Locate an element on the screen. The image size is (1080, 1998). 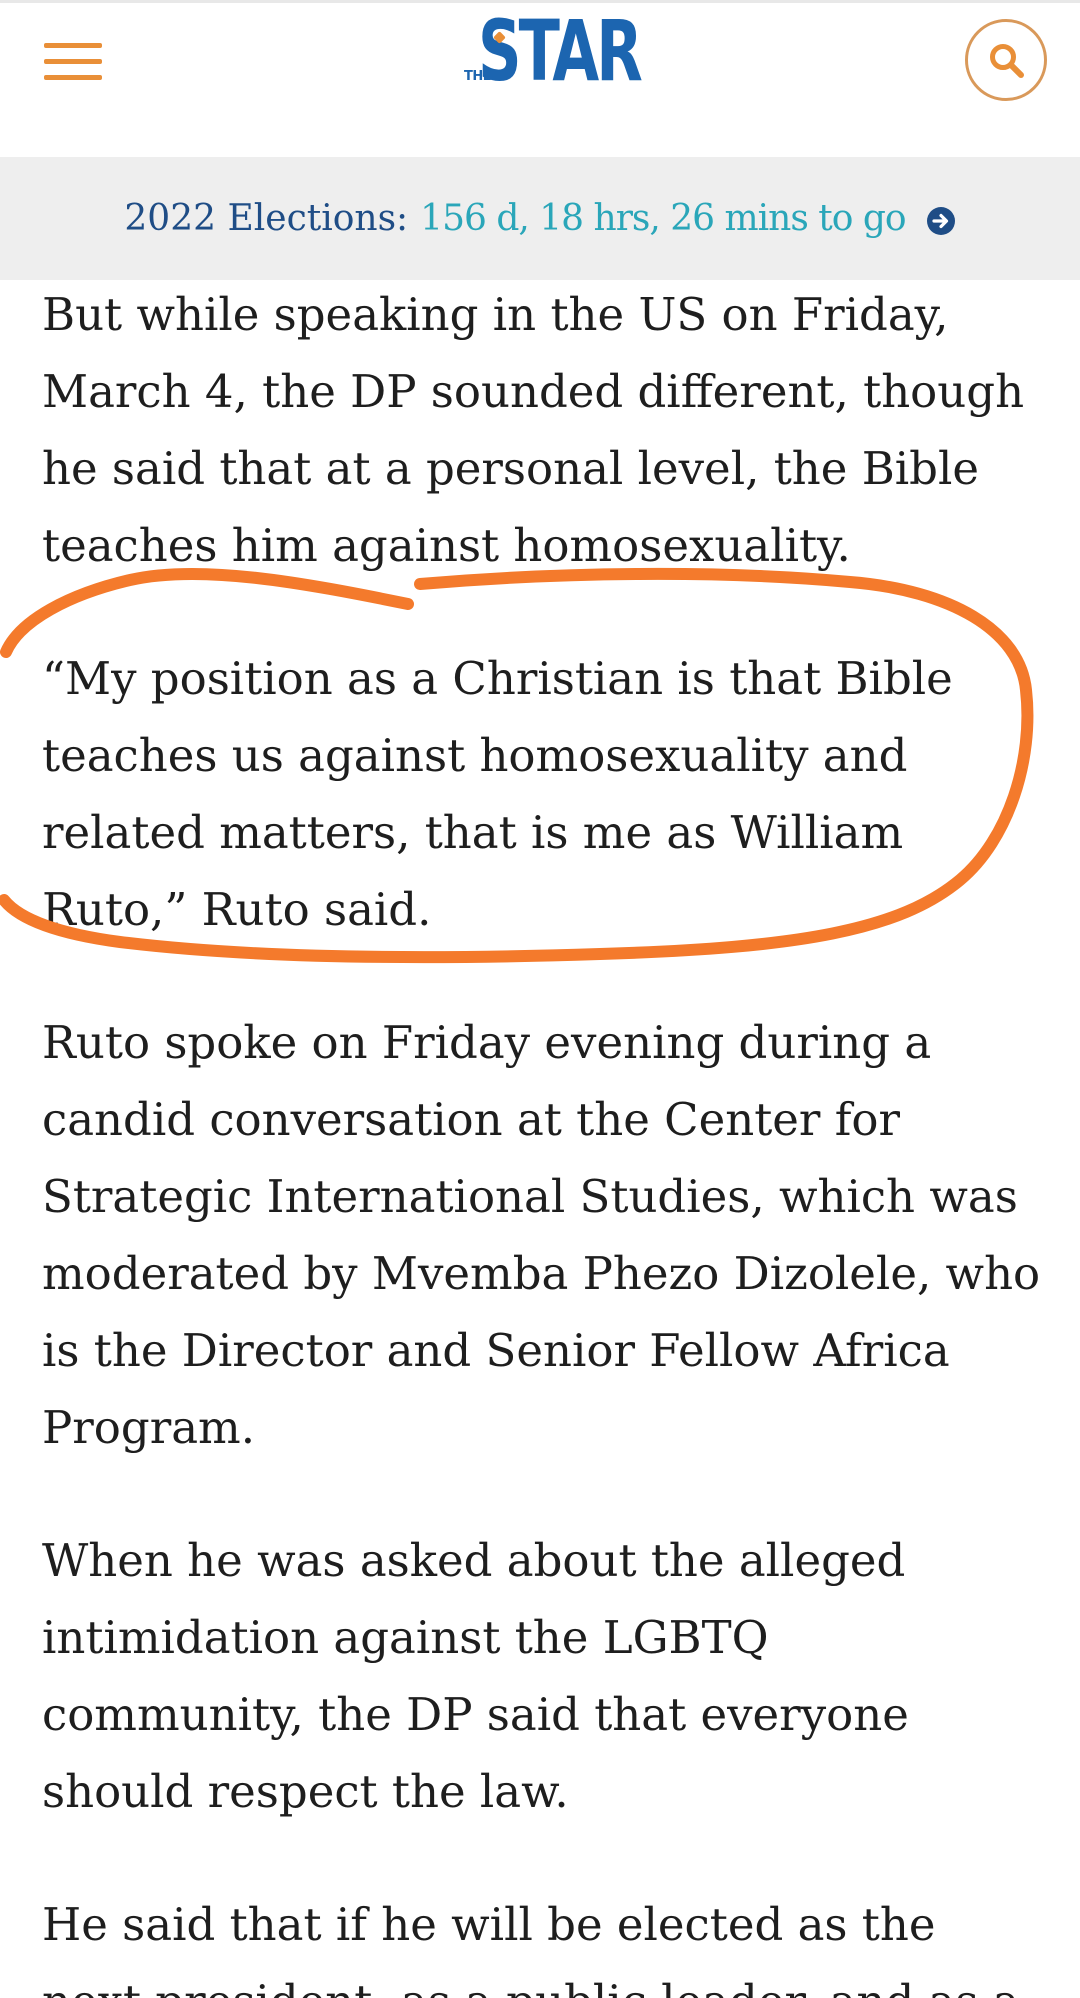
arrow-right-circle-icon is located at coordinates (941, 219).